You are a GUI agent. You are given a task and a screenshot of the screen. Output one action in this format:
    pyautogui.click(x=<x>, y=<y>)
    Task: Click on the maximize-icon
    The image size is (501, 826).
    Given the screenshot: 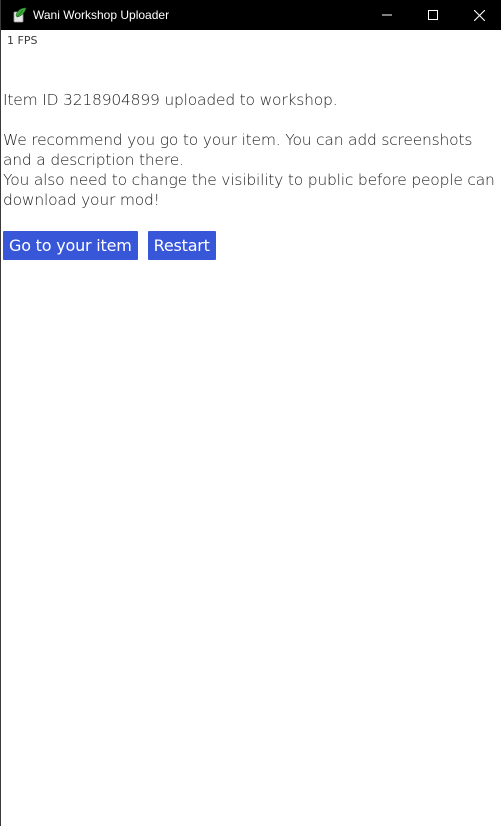 What is the action you would take?
    pyautogui.click(x=433, y=15)
    